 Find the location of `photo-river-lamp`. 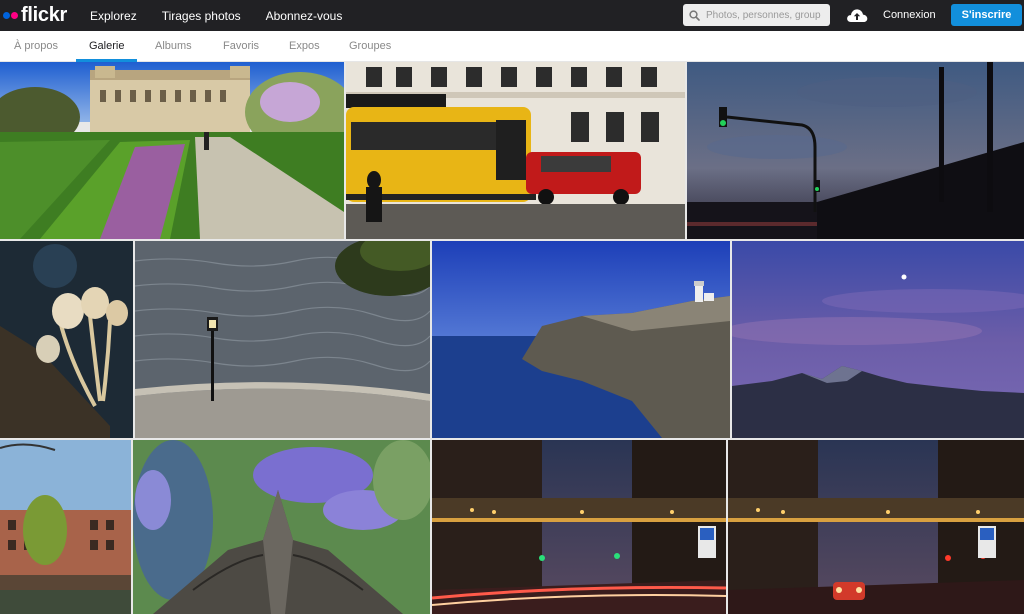

photo-river-lamp is located at coordinates (282, 339).